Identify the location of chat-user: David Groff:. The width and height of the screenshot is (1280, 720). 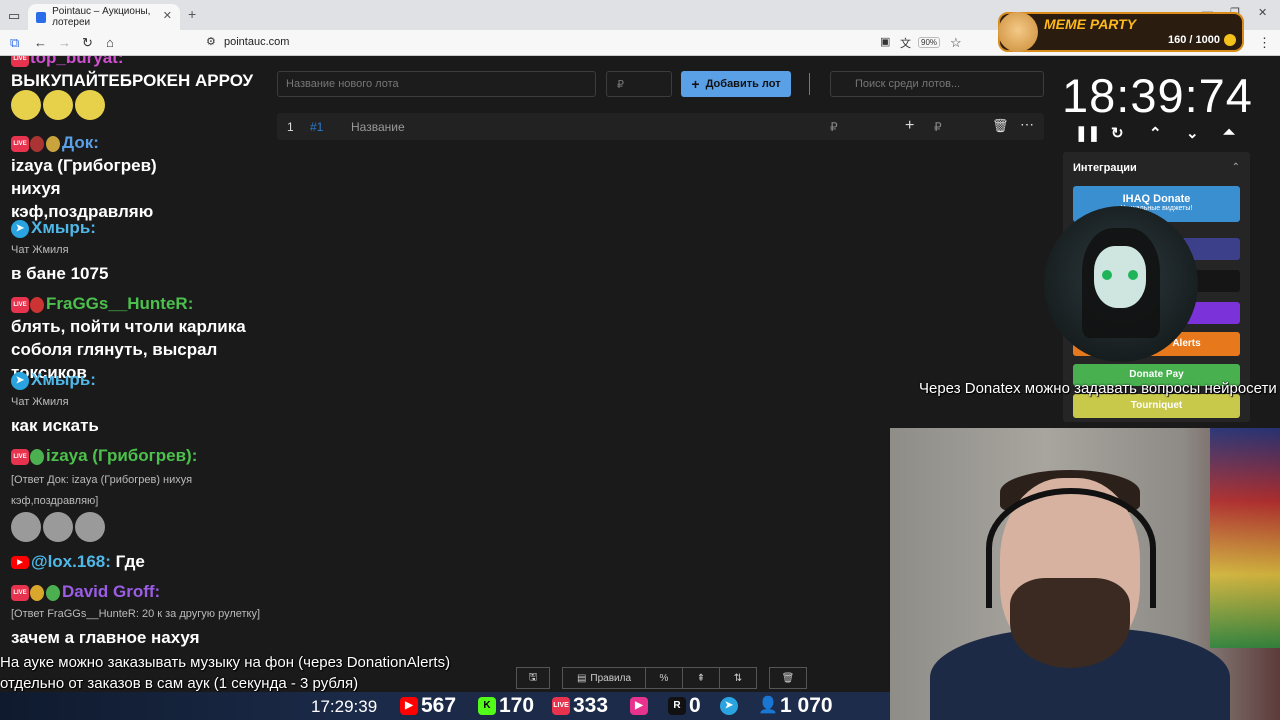
(111, 591).